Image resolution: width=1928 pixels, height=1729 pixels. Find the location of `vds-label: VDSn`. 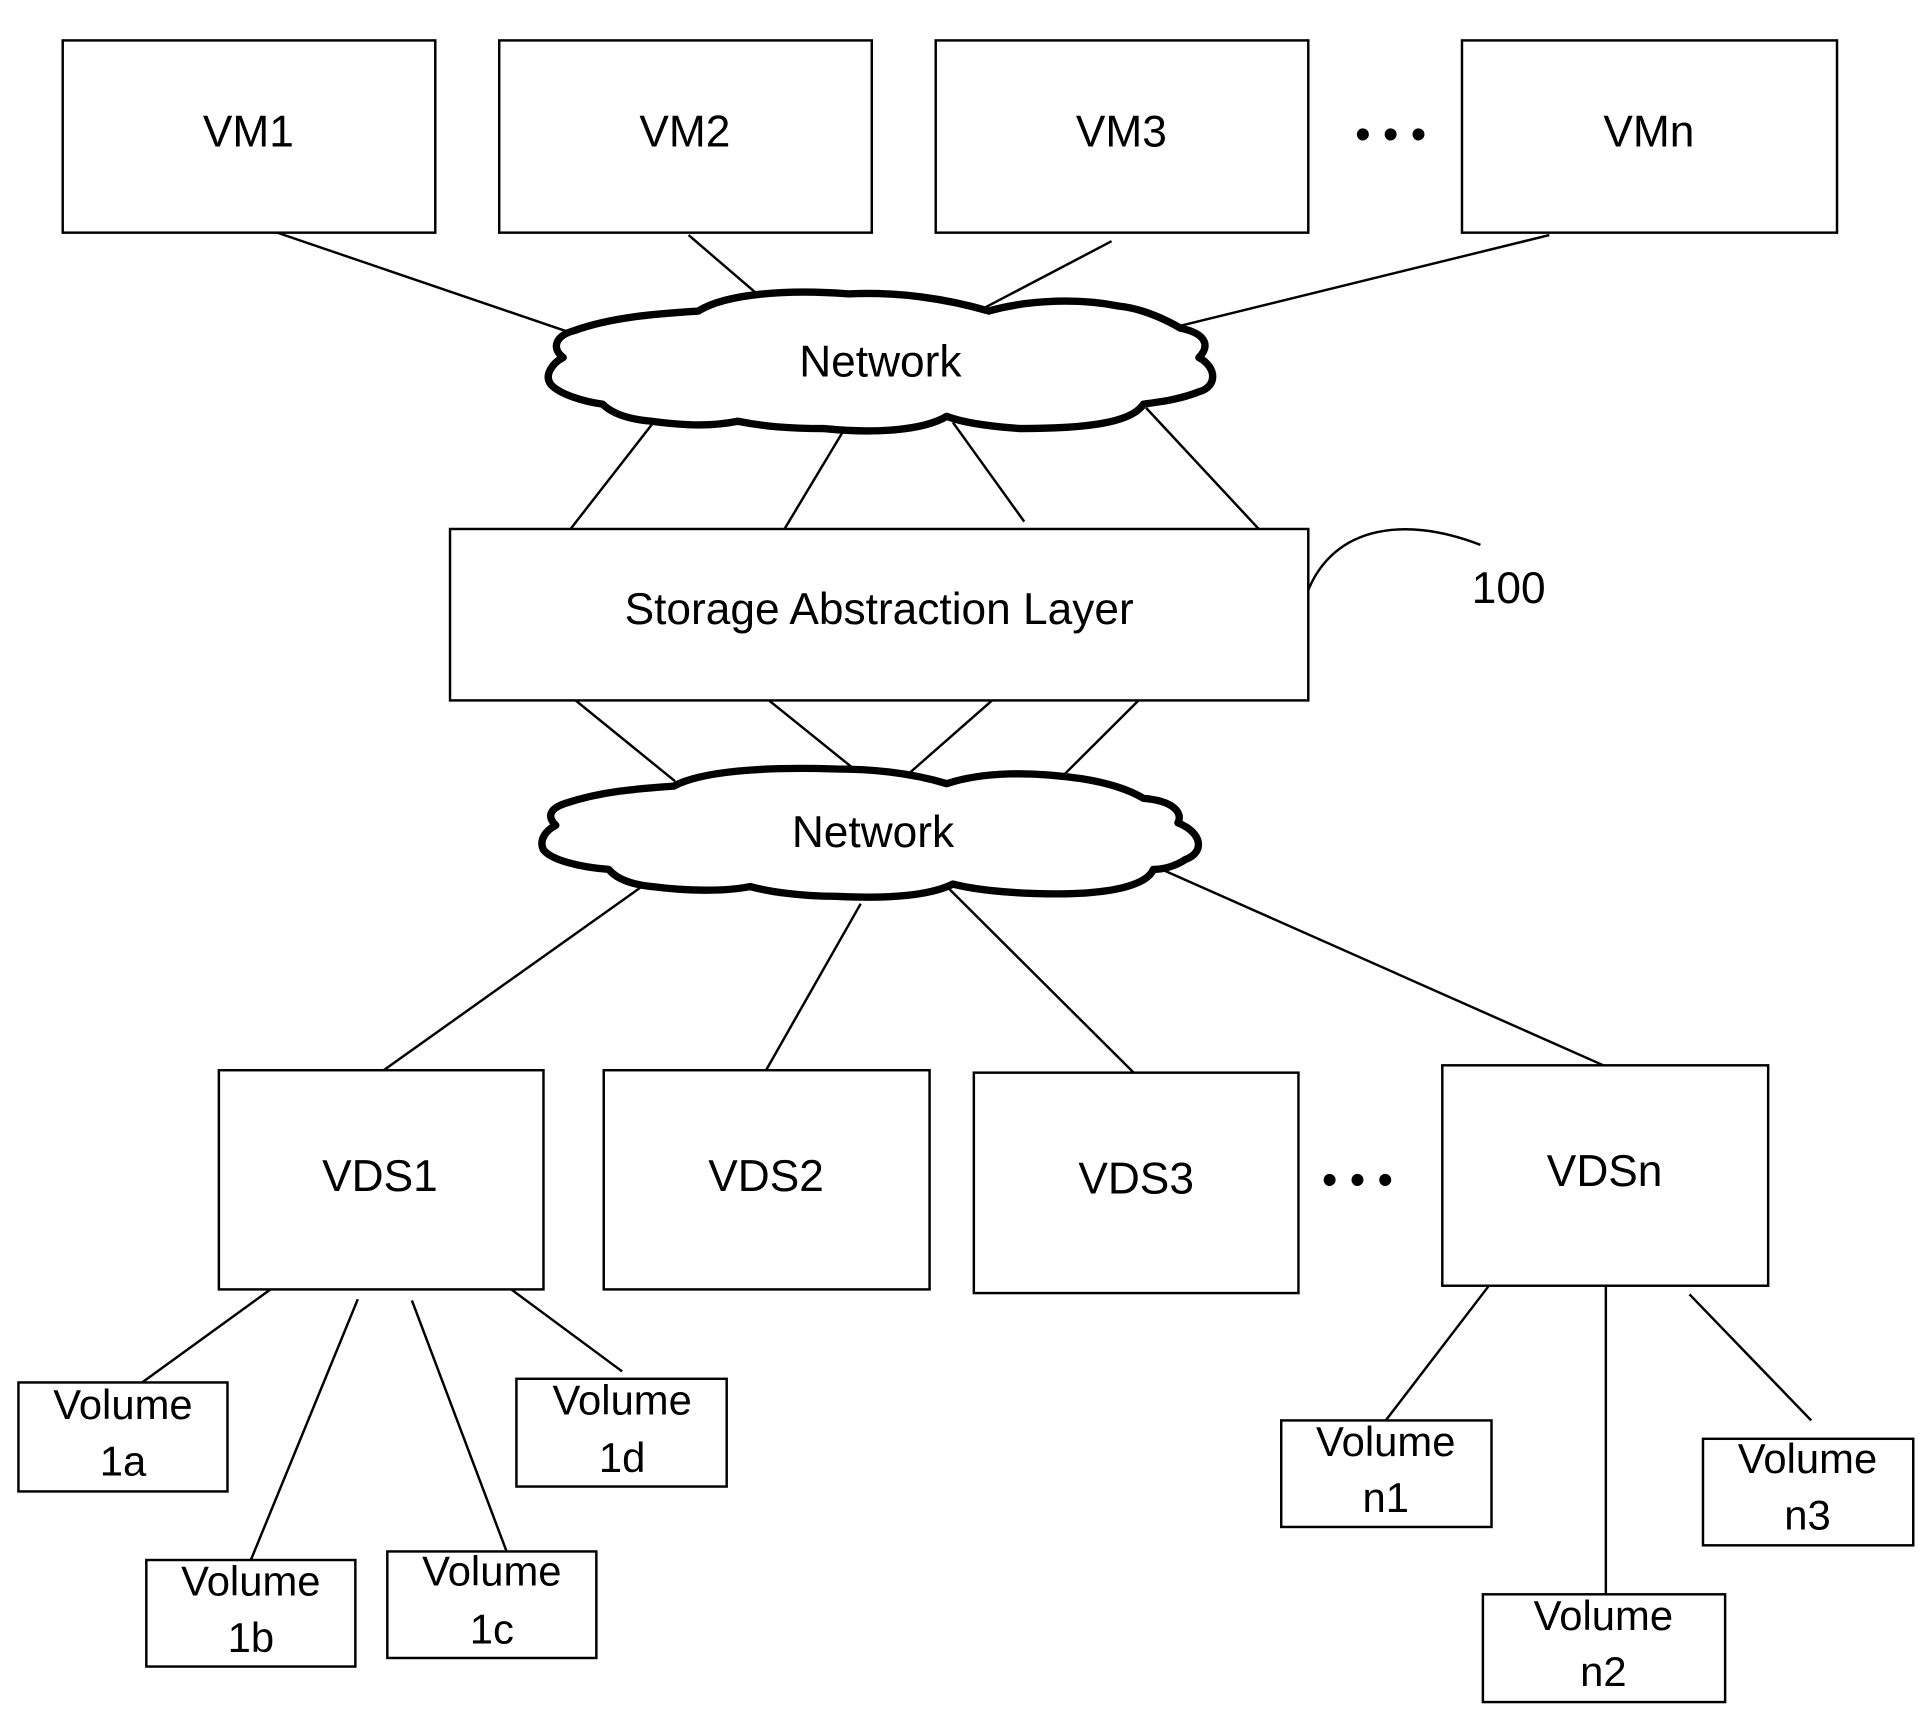

vds-label: VDSn is located at coordinates (1605, 1171).